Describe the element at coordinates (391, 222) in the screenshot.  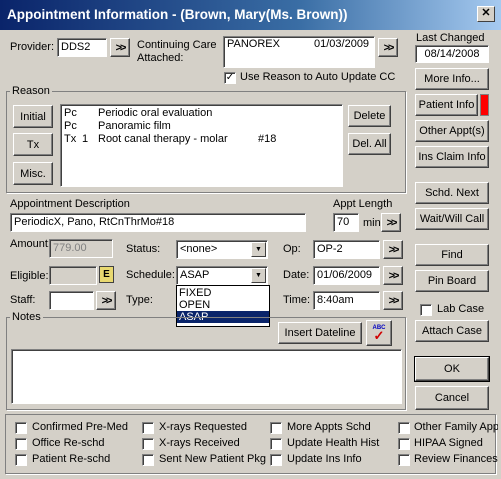
I see `appt-length-more-button: >>` at that location.